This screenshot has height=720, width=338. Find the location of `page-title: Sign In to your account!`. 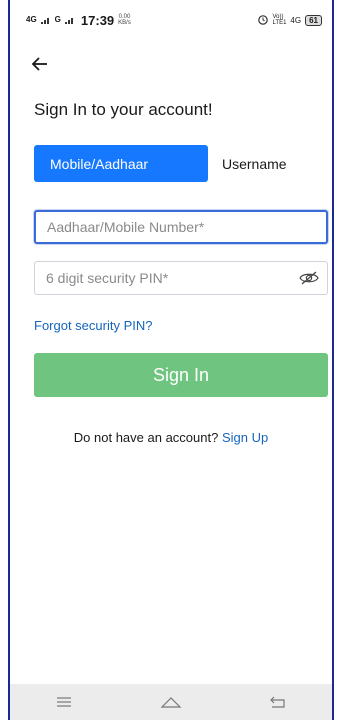

page-title: Sign In to your account! is located at coordinates (123, 109).